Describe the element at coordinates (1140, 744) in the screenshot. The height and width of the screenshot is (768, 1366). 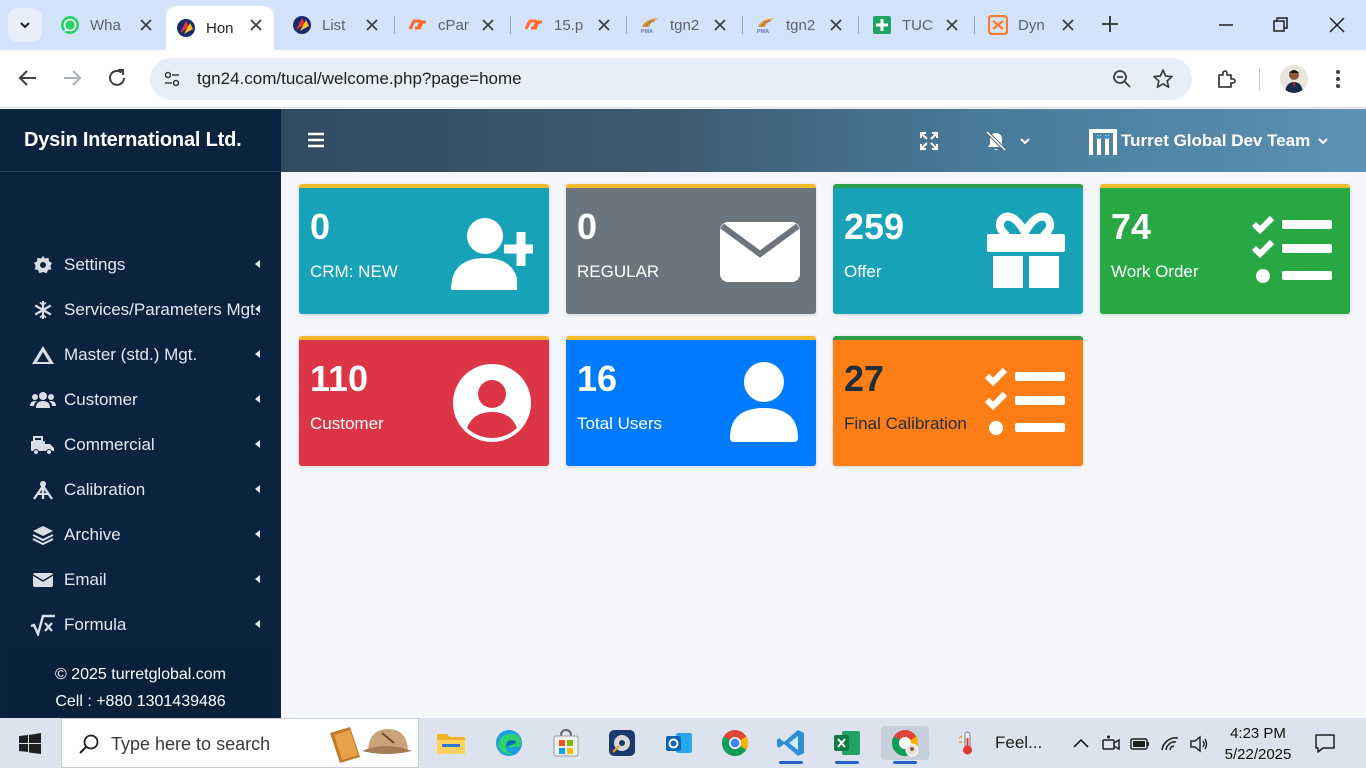
I see `battery-icon` at that location.